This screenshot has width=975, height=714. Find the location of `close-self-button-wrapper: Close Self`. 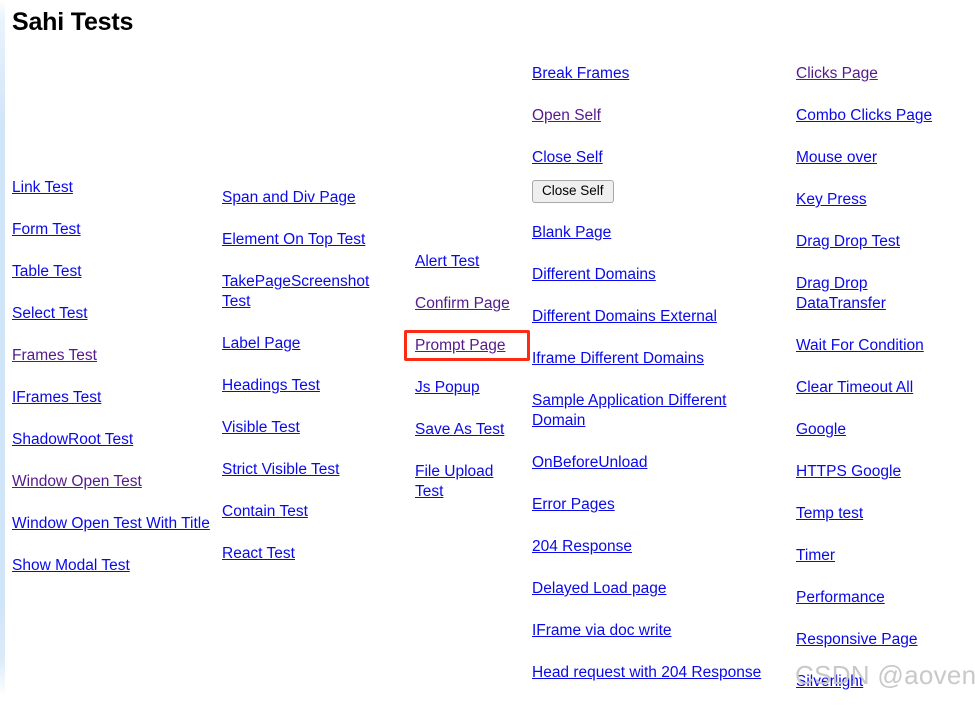

close-self-button-wrapper: Close Self is located at coordinates (647, 191).